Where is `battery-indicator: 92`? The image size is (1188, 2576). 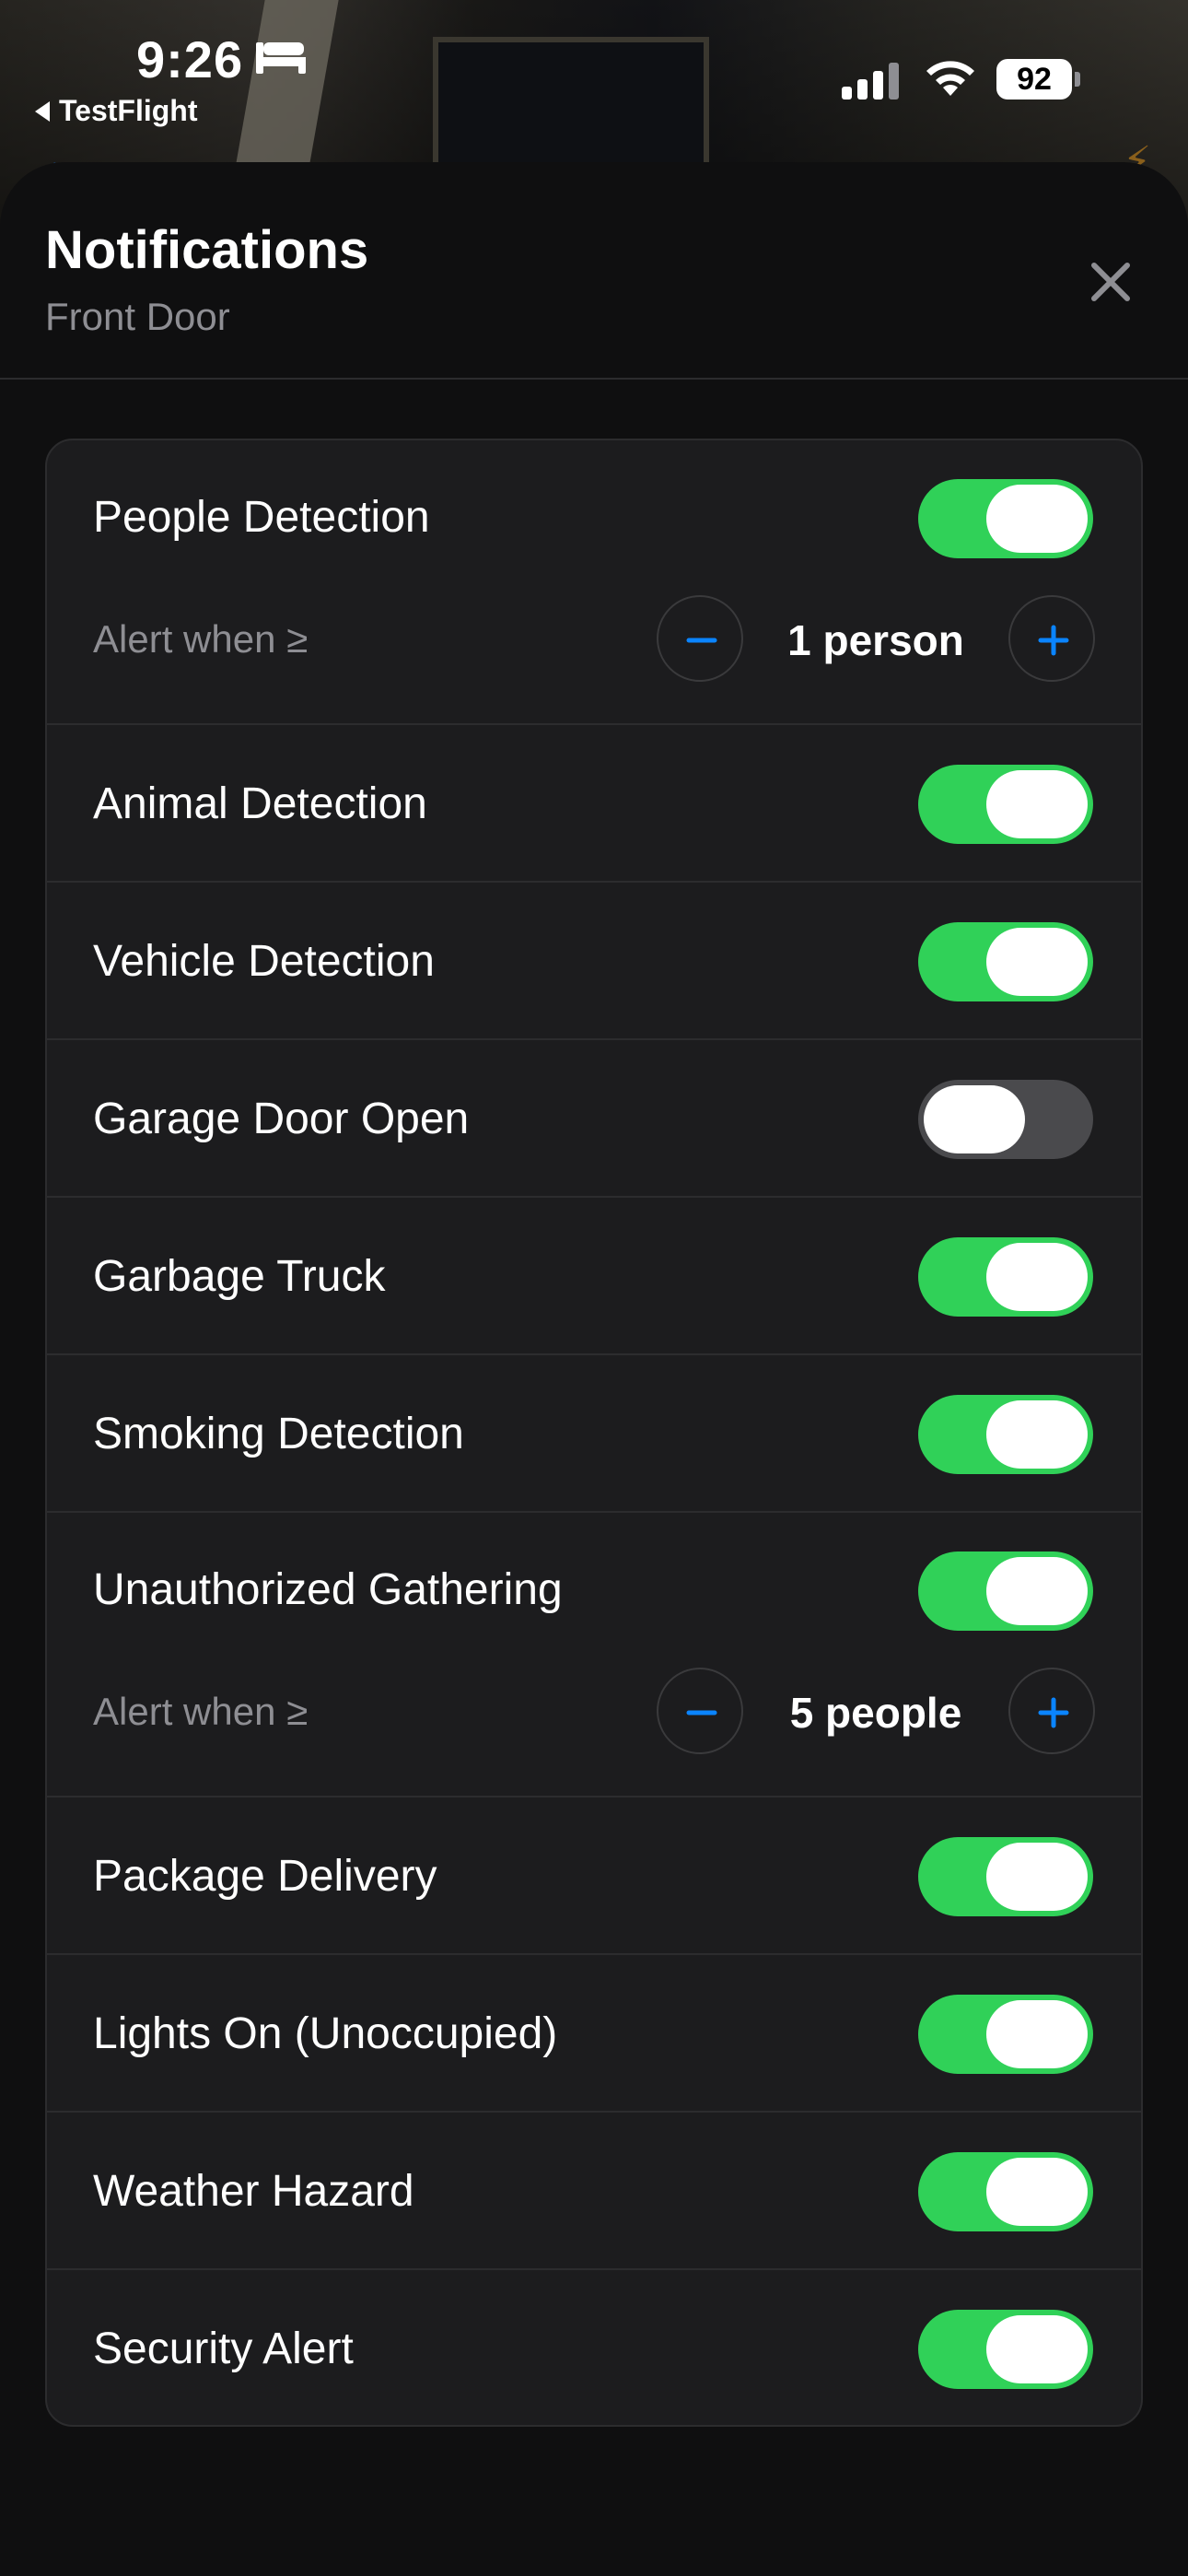
battery-indicator: 92 is located at coordinates (1038, 79).